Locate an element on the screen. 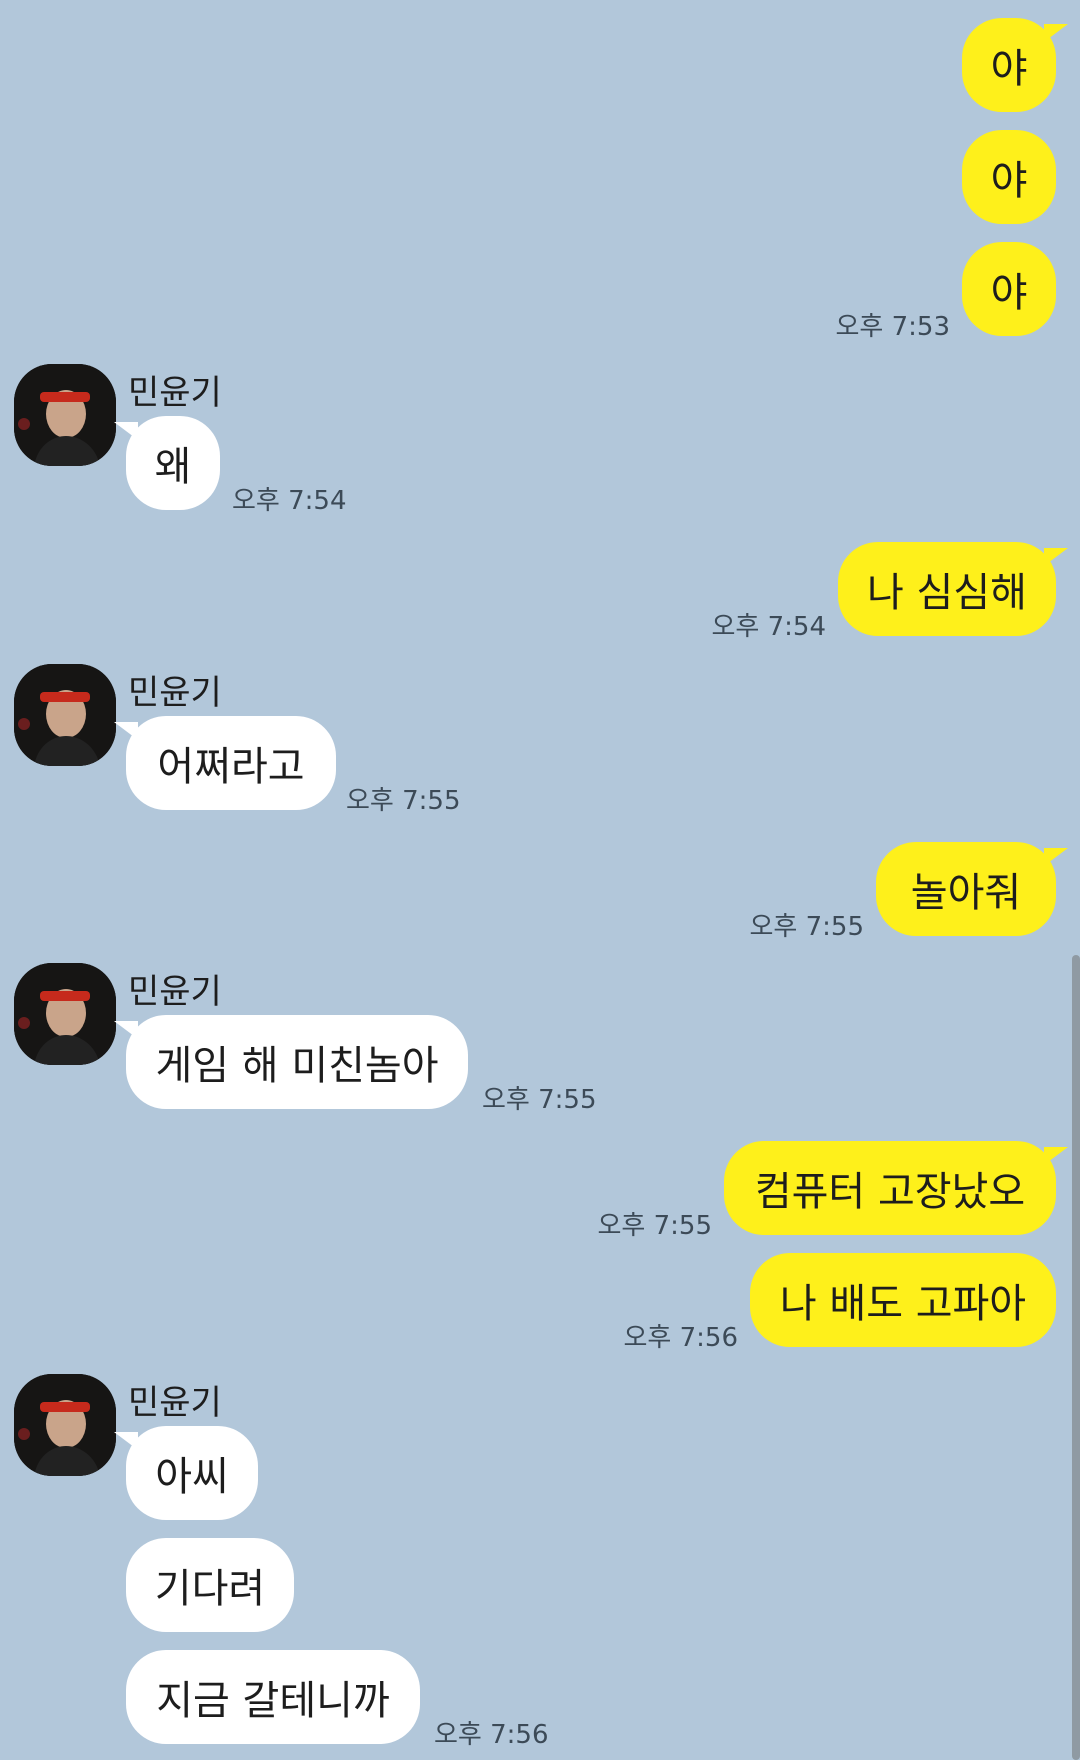 The width and height of the screenshot is (1080, 1760). message-bubble-received: 아씨 is located at coordinates (186, 1473).